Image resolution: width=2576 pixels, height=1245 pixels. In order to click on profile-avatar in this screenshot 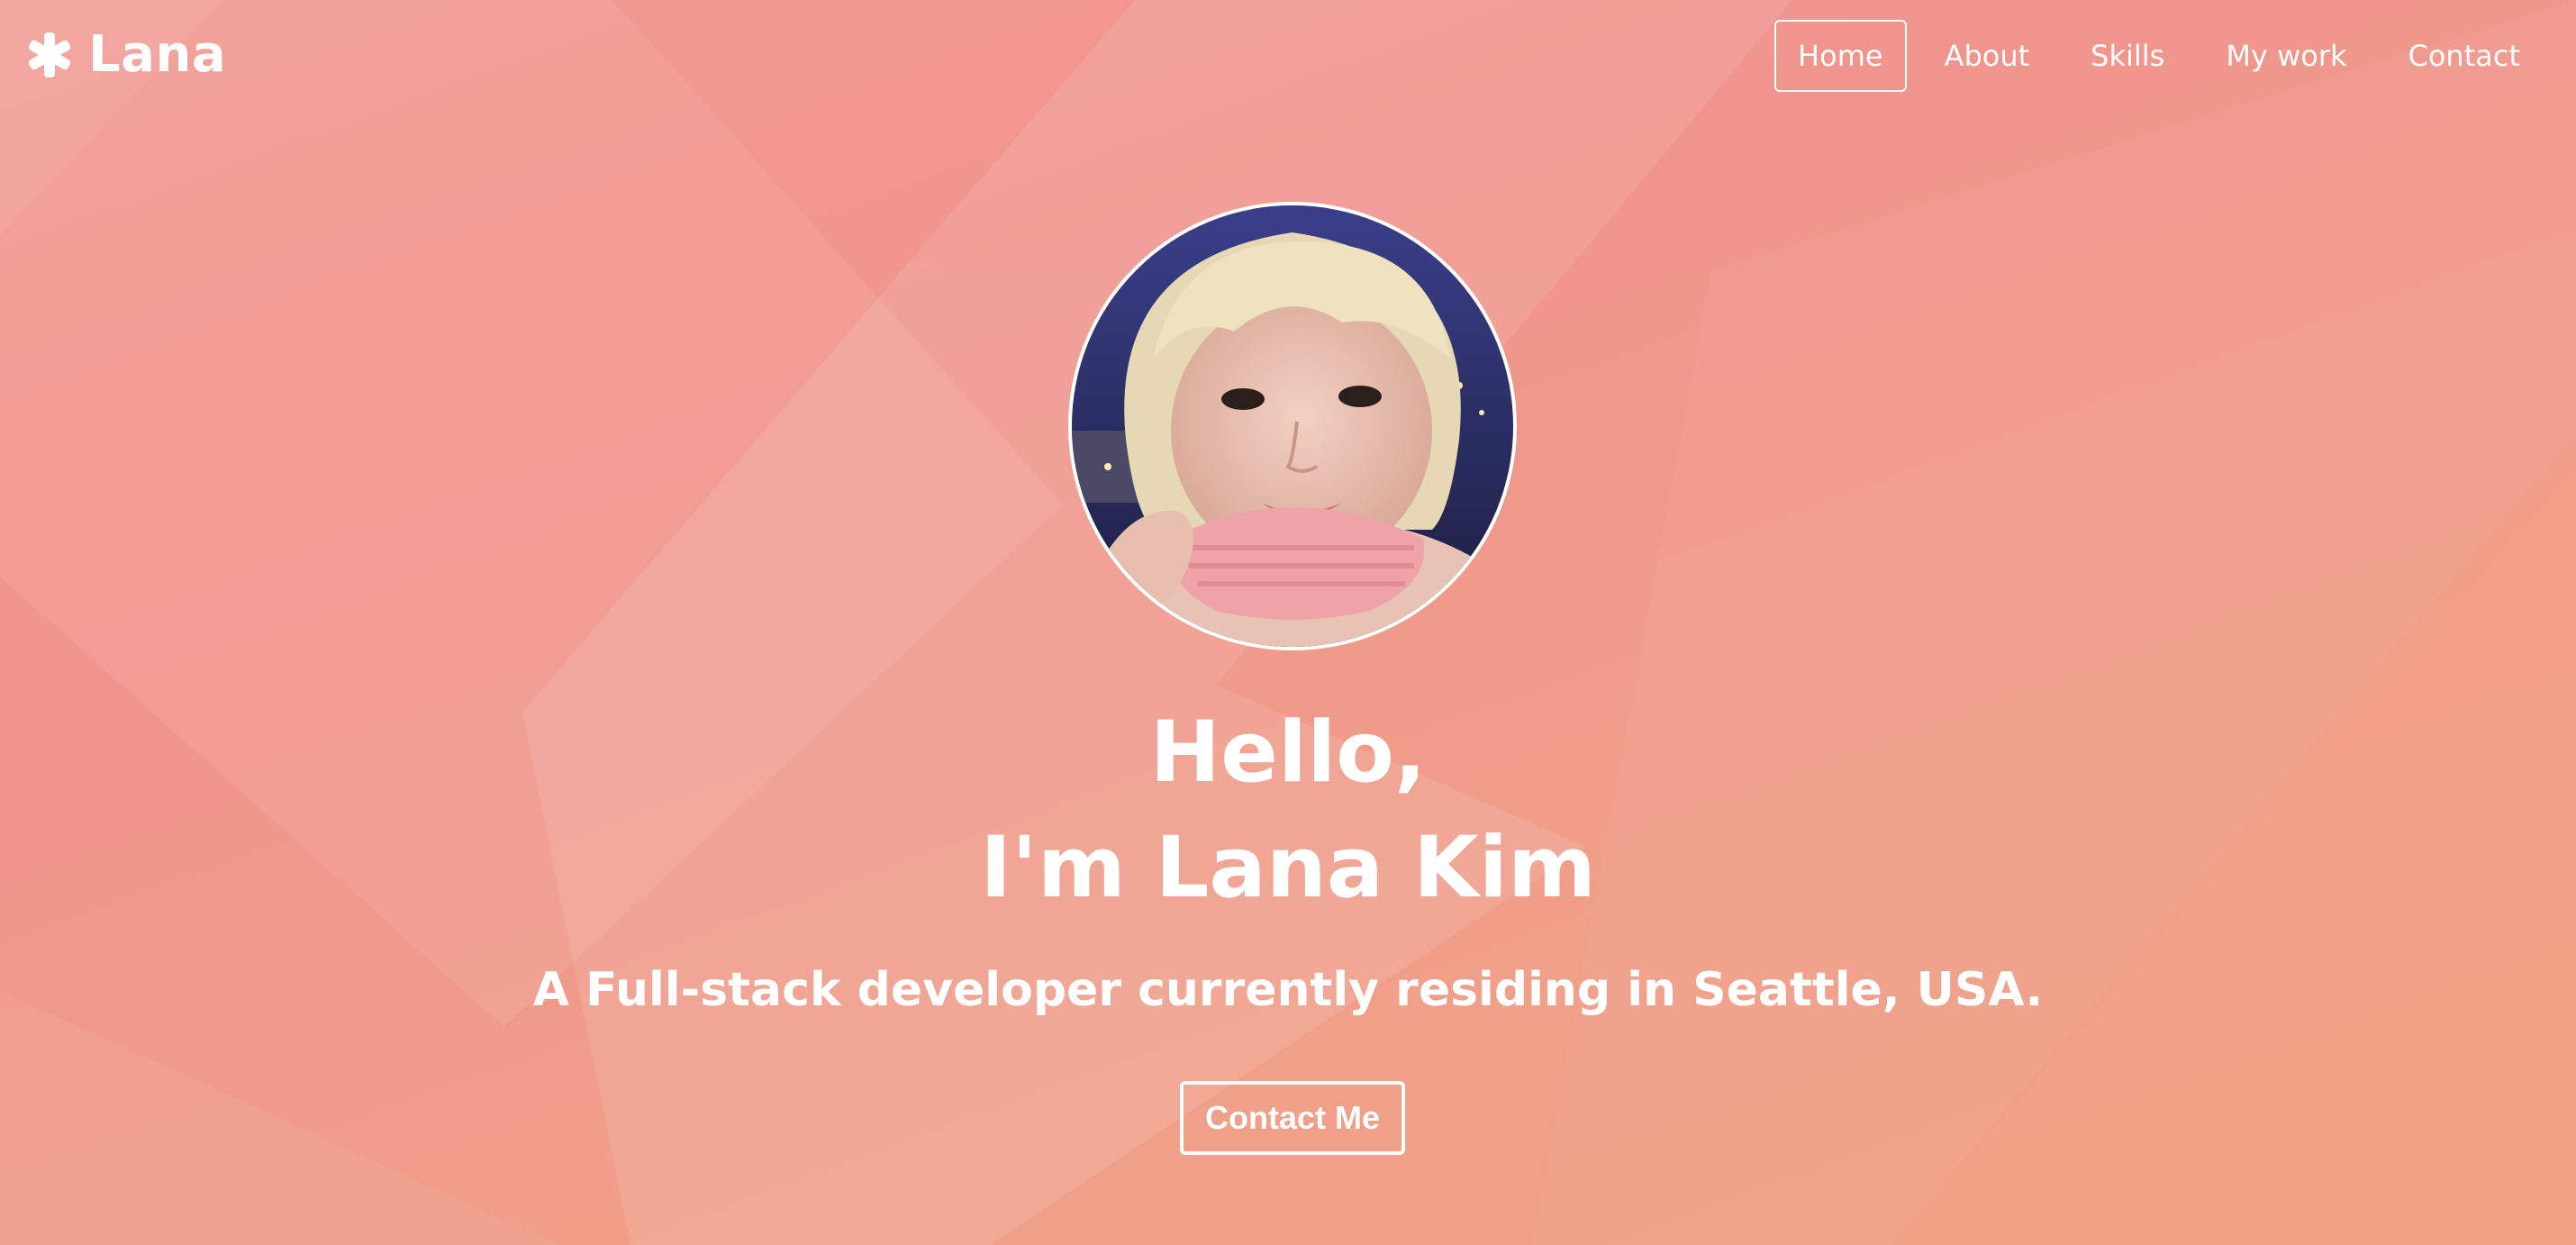, I will do `click(1292, 426)`.